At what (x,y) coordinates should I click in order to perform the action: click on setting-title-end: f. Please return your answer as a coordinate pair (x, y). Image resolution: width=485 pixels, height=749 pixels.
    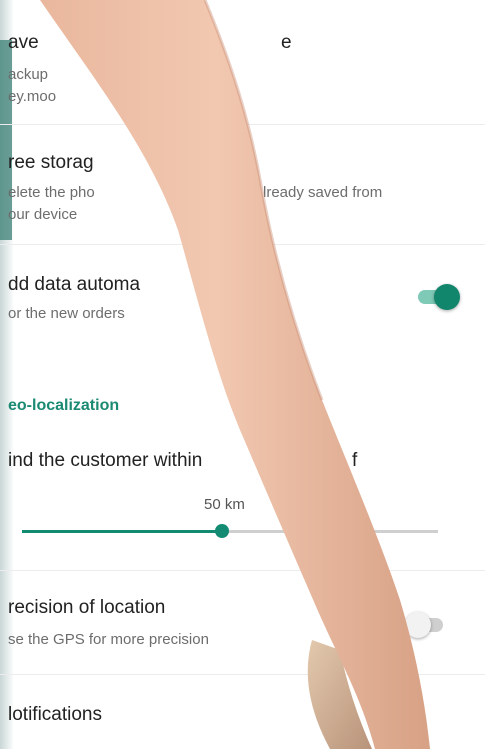
    Looking at the image, I should click on (355, 460).